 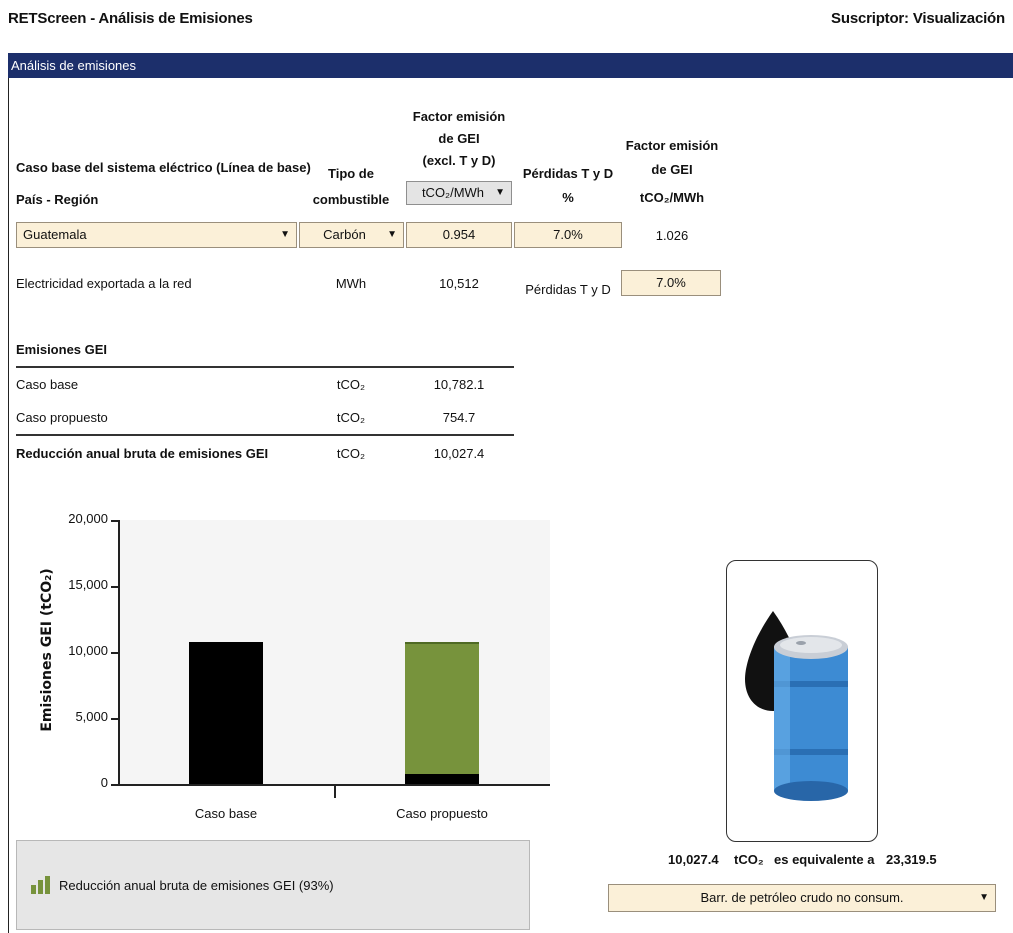 I want to click on fuel-header-2: combustible, so click(x=351, y=199).